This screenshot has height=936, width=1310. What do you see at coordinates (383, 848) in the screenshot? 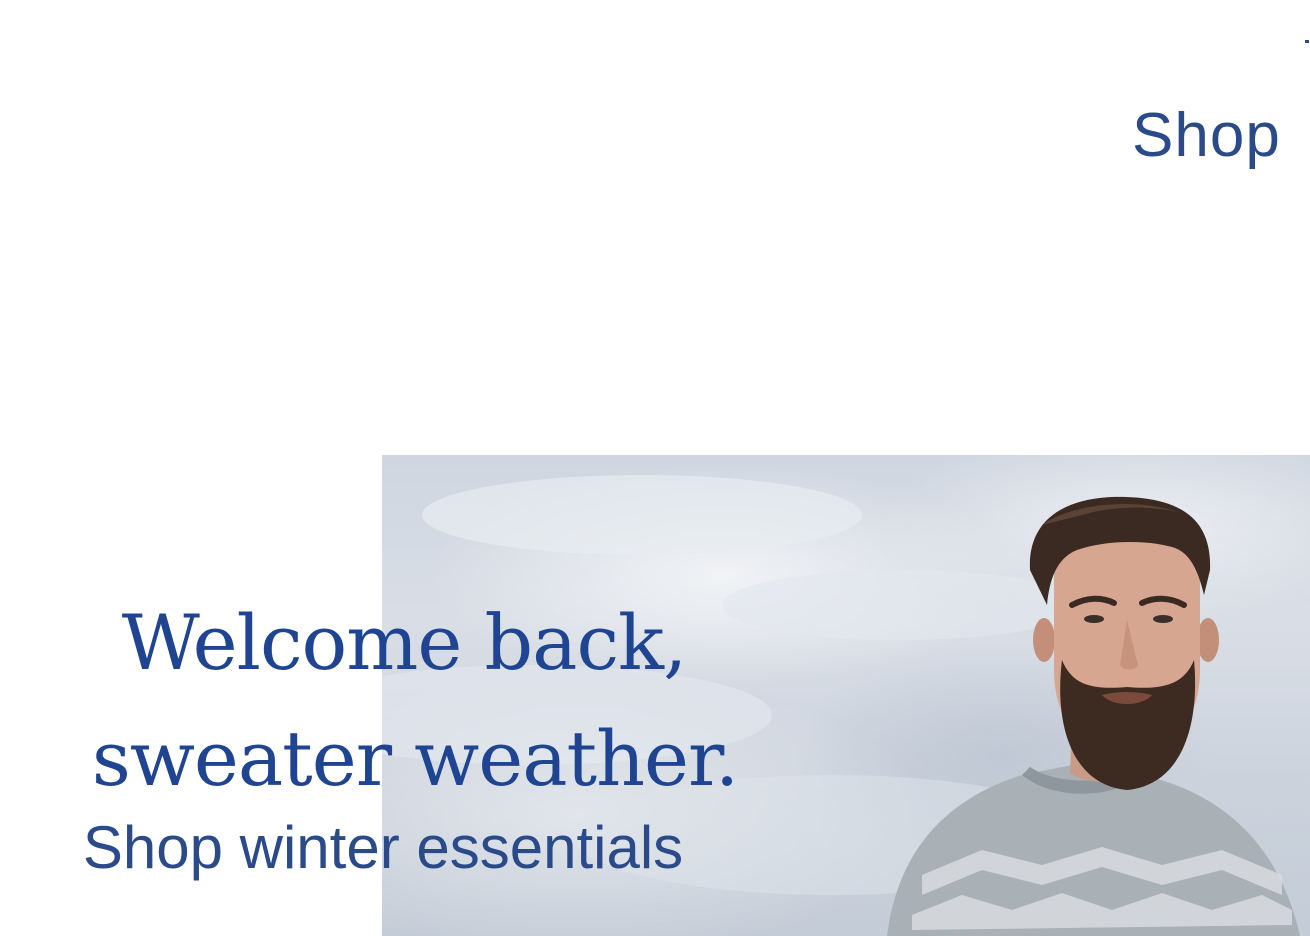
I see `shop-winter-essentials-link: Shop winter essentials` at bounding box center [383, 848].